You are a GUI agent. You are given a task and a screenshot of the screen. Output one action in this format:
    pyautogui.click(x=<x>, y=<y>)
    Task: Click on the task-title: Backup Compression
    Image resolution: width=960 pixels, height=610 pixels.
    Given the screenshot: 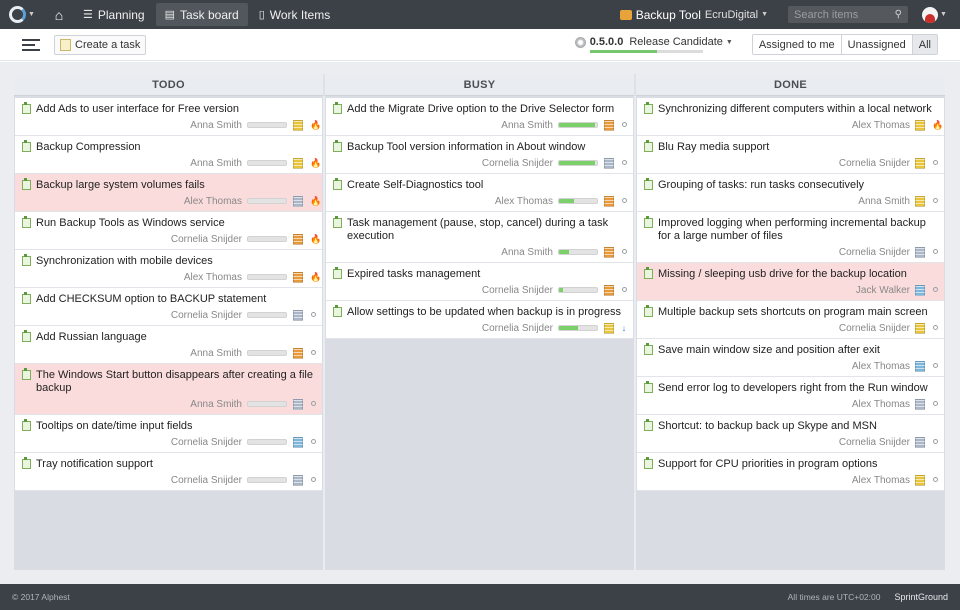 What is the action you would take?
    pyautogui.click(x=88, y=147)
    